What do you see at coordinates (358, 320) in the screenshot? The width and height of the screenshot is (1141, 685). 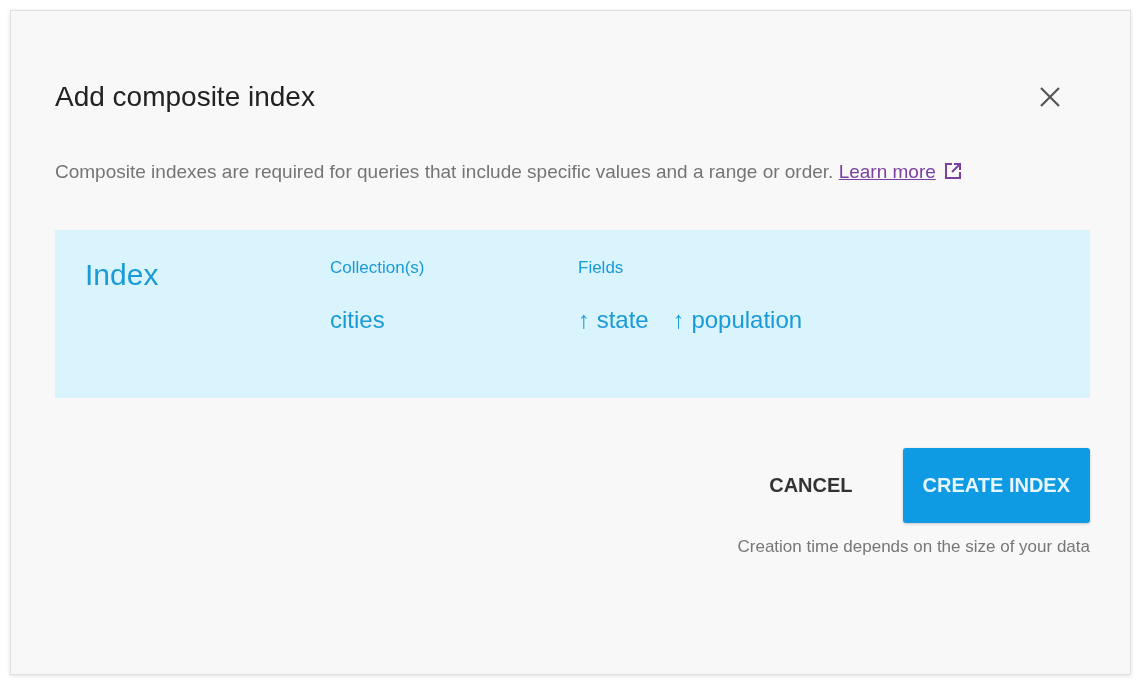 I see `collection-value: cities` at bounding box center [358, 320].